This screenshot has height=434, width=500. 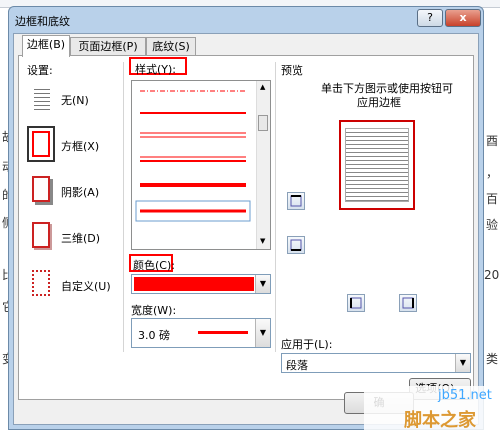 I want to click on watermark-site: jb51.net, so click(x=465, y=395).